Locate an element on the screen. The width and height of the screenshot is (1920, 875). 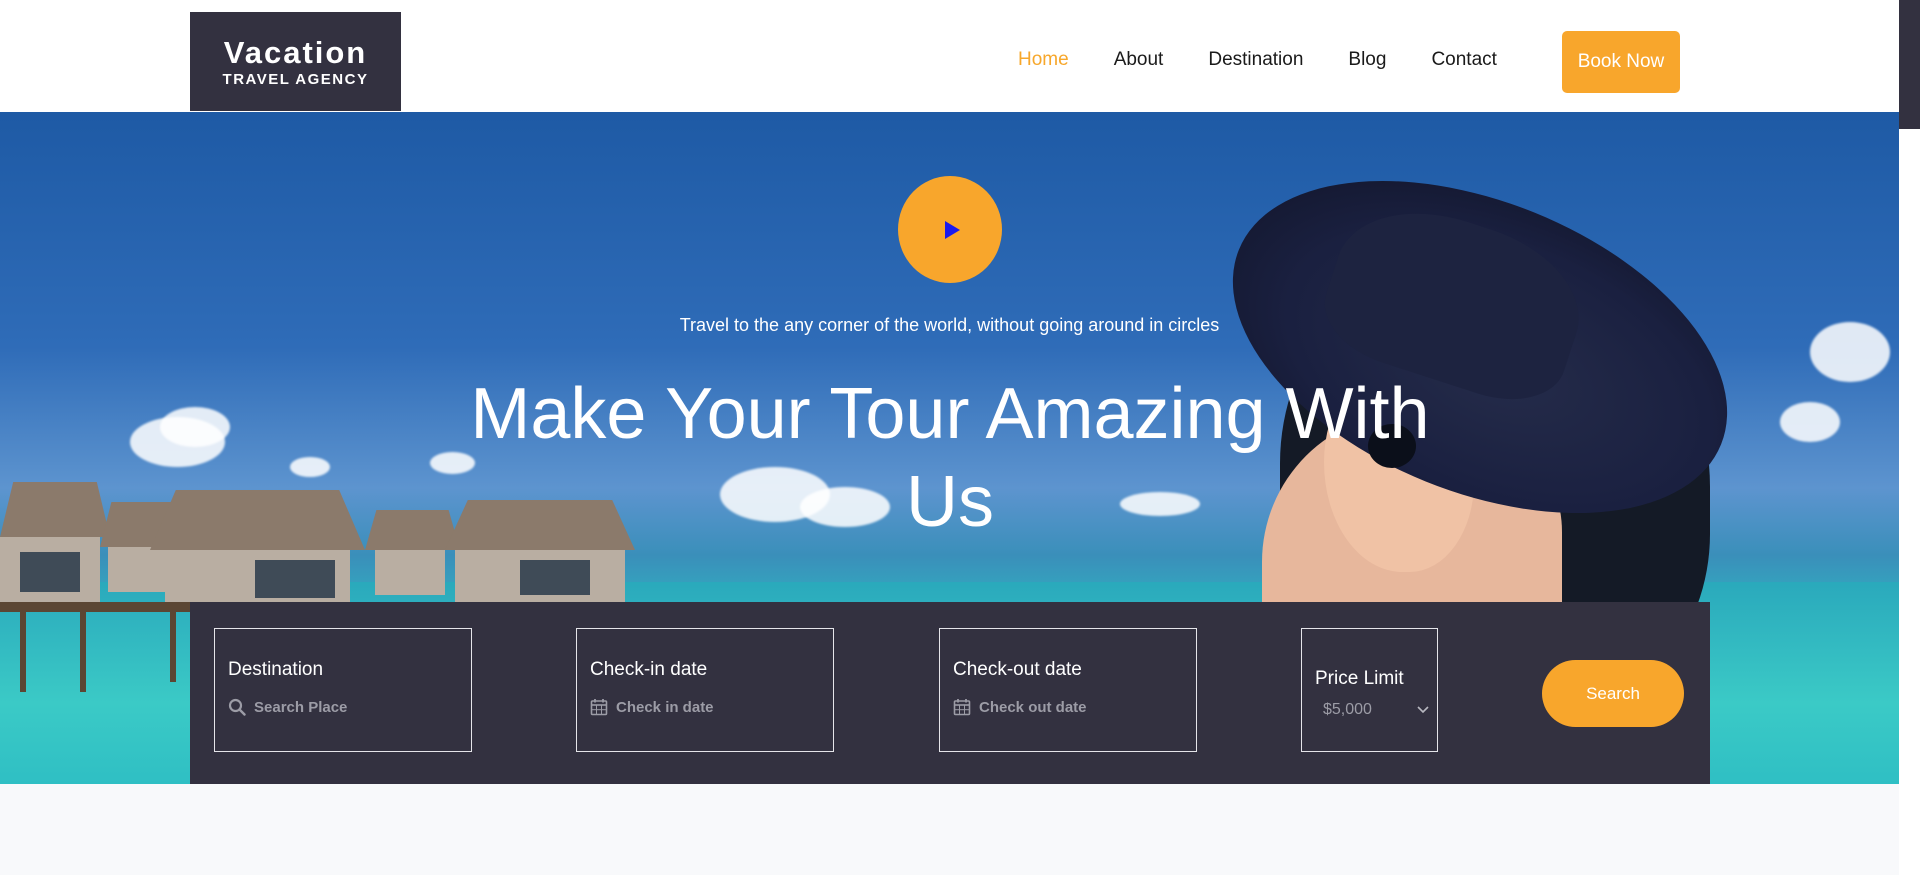
main-nav: Home About Destination Blog Contact is located at coordinates (1280, 60).